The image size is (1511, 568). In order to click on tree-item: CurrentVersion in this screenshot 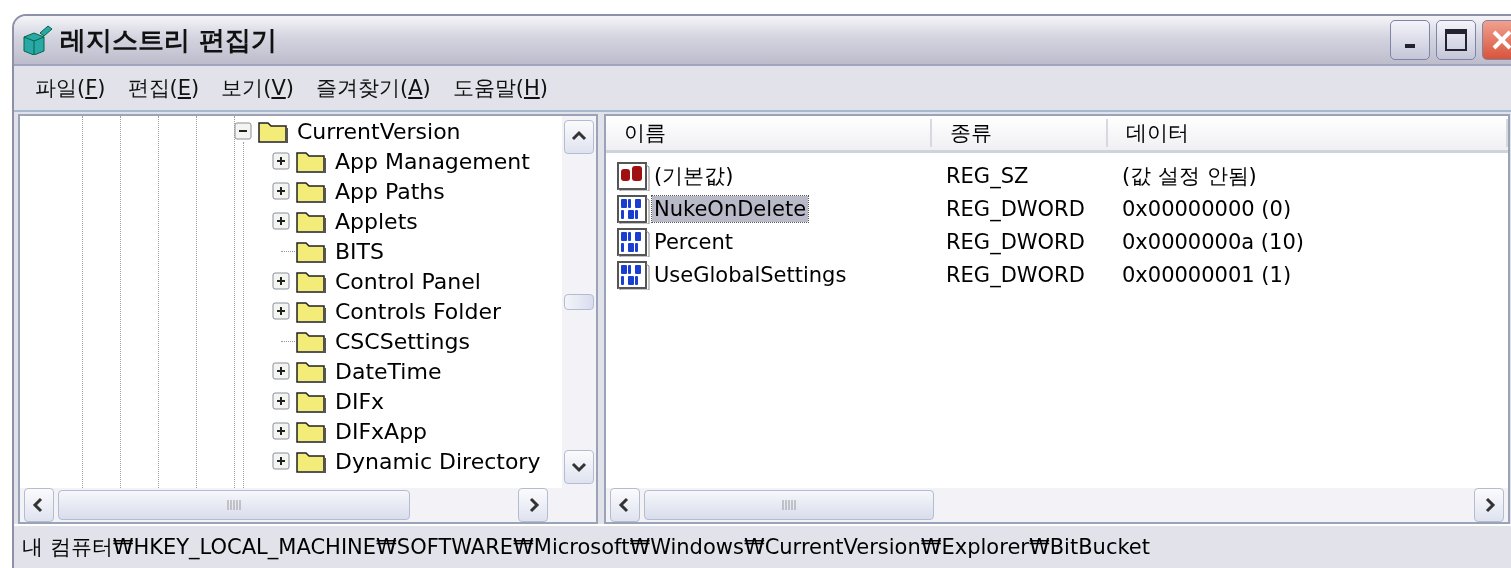, I will do `click(379, 131)`.